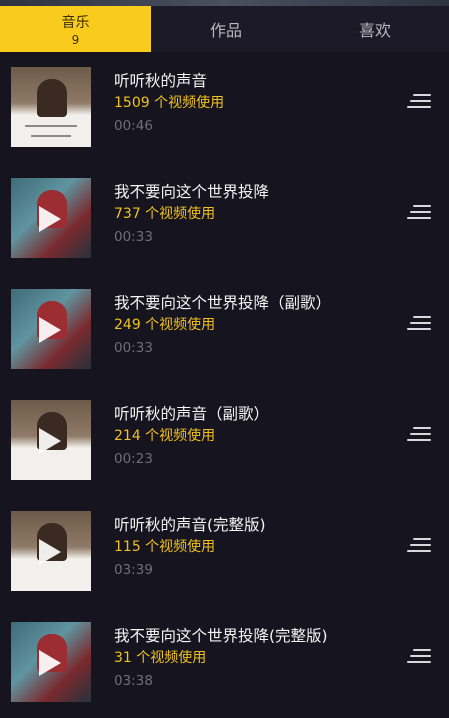 This screenshot has width=449, height=718. I want to click on song-usage: 115 个视频使用, so click(165, 547).